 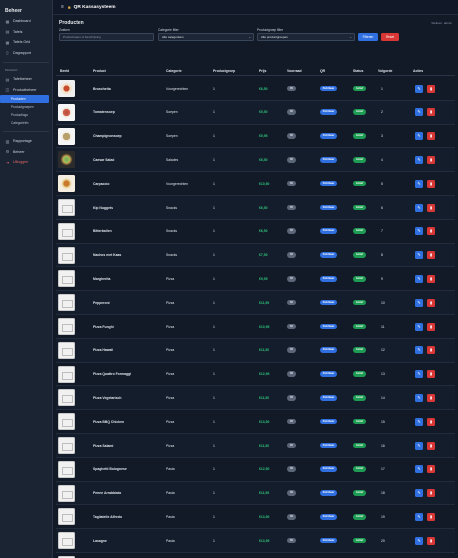 I want to click on sidebar-item-tafels: ▤ Tafels, so click(x=26, y=32).